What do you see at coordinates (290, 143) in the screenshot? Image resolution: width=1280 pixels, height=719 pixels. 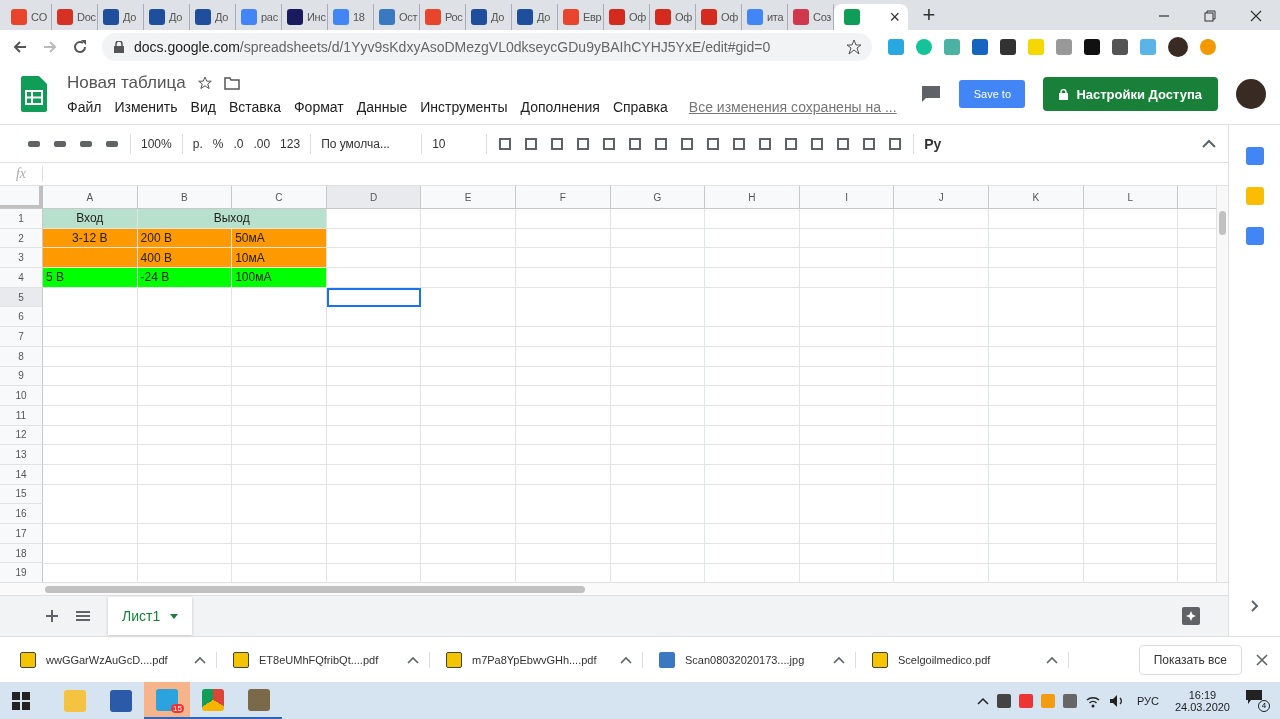 I see `number-format-dropdown: 123` at bounding box center [290, 143].